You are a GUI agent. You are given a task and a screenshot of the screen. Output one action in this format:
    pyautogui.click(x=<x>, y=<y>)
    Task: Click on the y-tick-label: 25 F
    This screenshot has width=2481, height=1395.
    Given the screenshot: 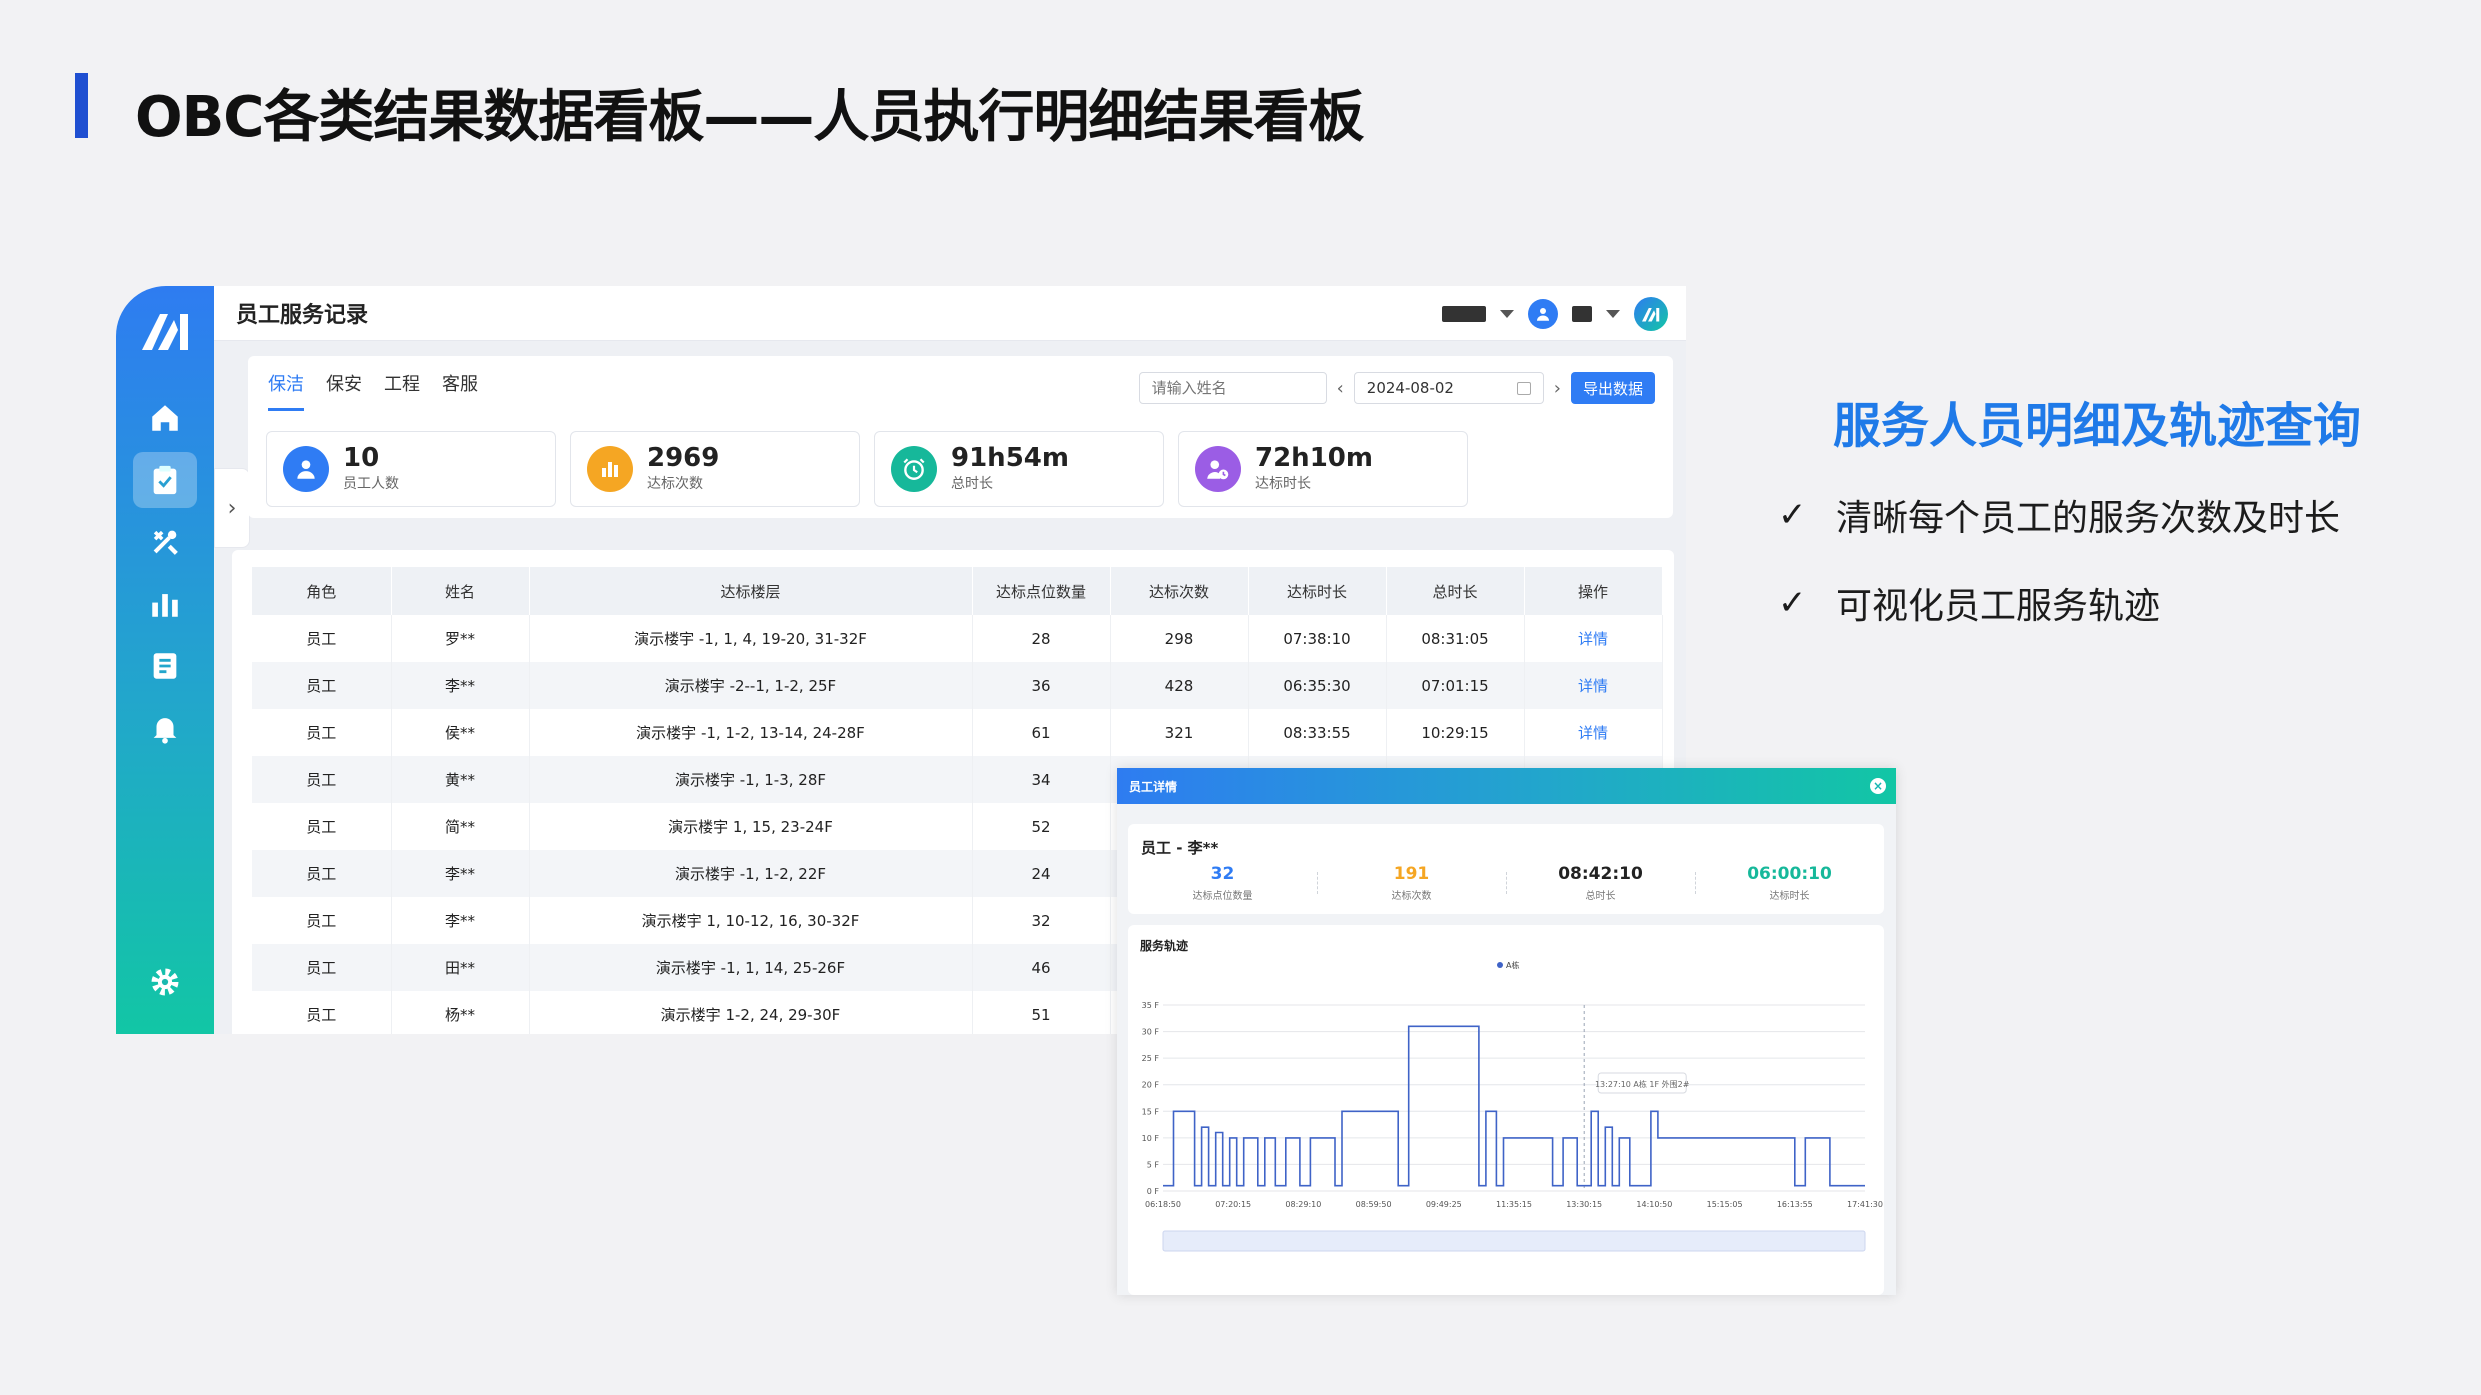 What is the action you would take?
    pyautogui.click(x=1151, y=1058)
    